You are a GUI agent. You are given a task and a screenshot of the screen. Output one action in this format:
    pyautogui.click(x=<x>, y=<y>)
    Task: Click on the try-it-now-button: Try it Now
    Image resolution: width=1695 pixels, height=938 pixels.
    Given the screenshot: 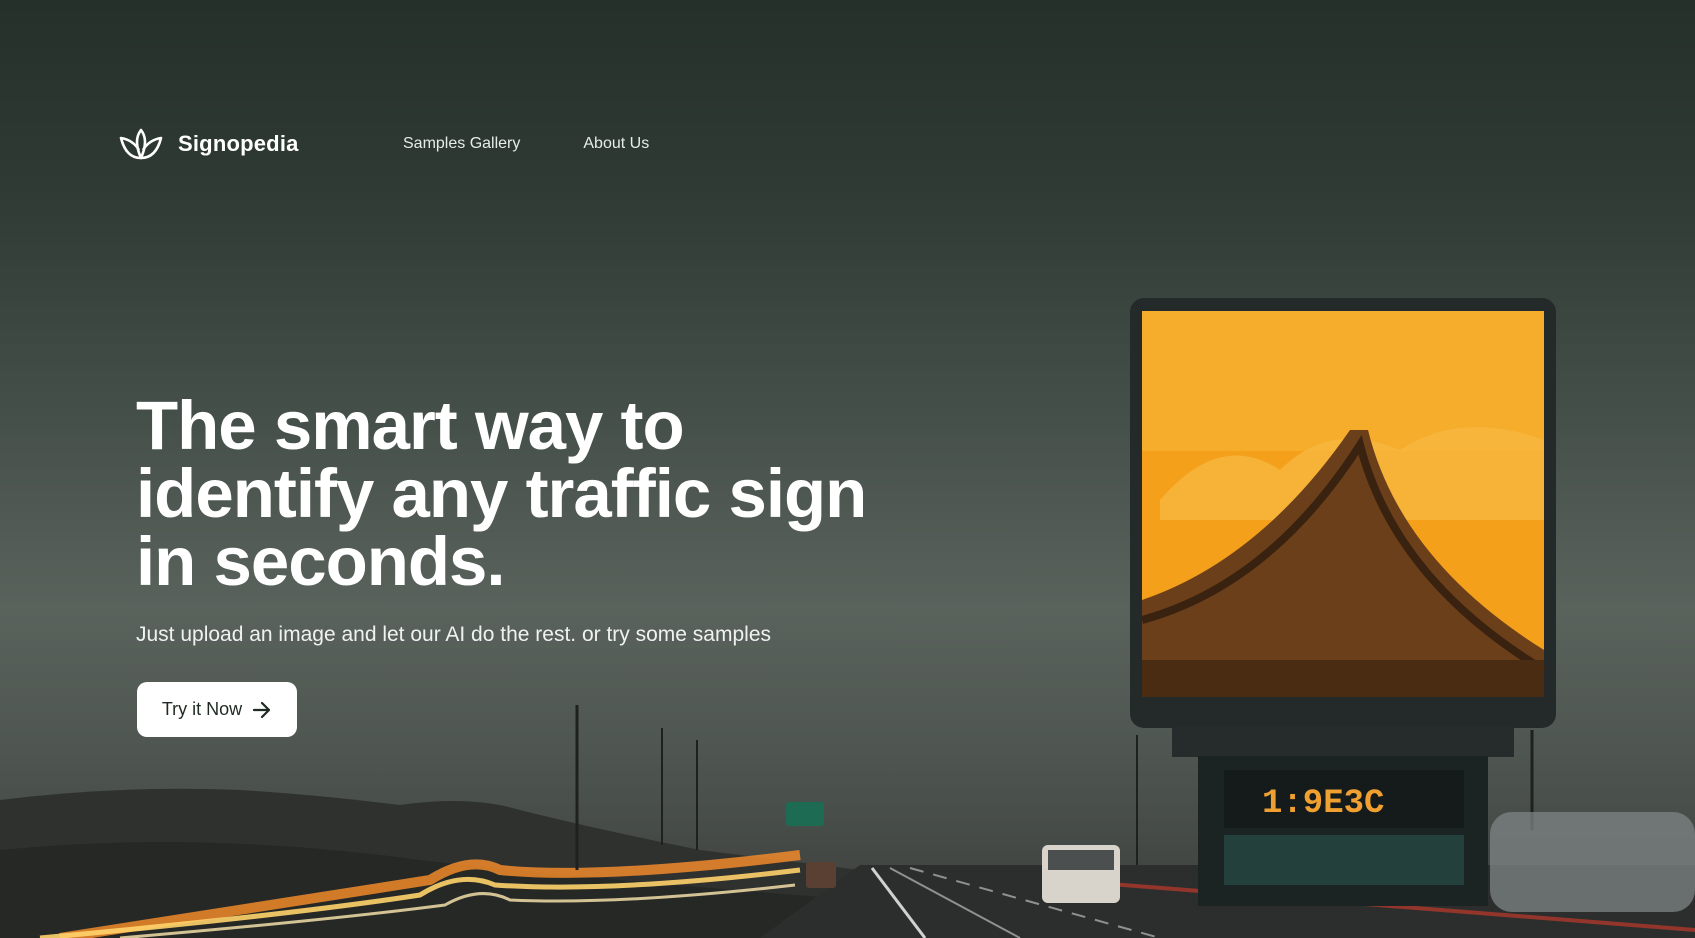 What is the action you would take?
    pyautogui.click(x=217, y=709)
    